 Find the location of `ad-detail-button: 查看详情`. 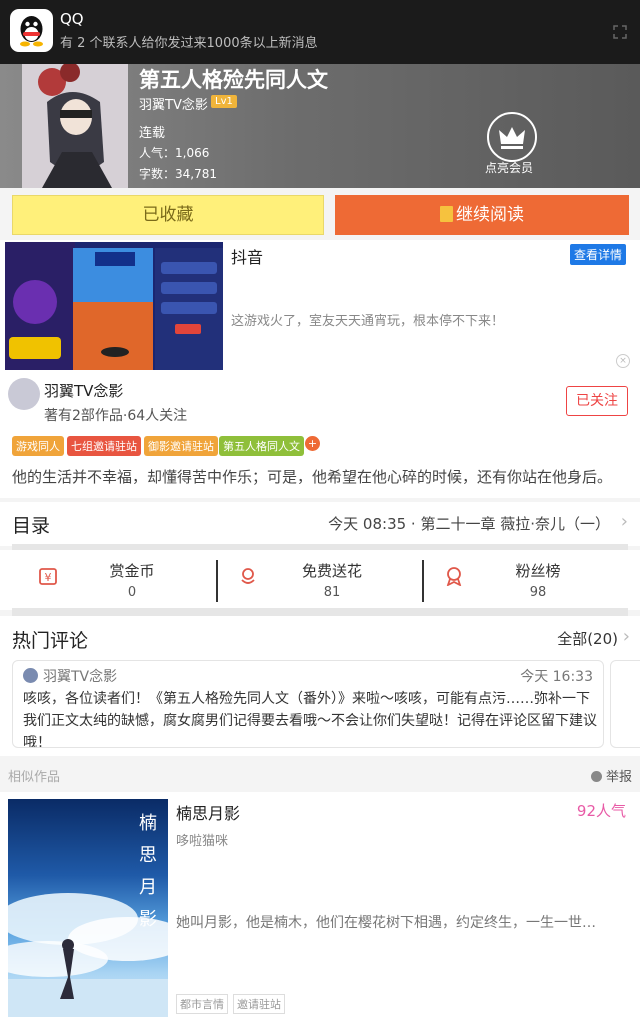

ad-detail-button: 查看详情 is located at coordinates (598, 254).